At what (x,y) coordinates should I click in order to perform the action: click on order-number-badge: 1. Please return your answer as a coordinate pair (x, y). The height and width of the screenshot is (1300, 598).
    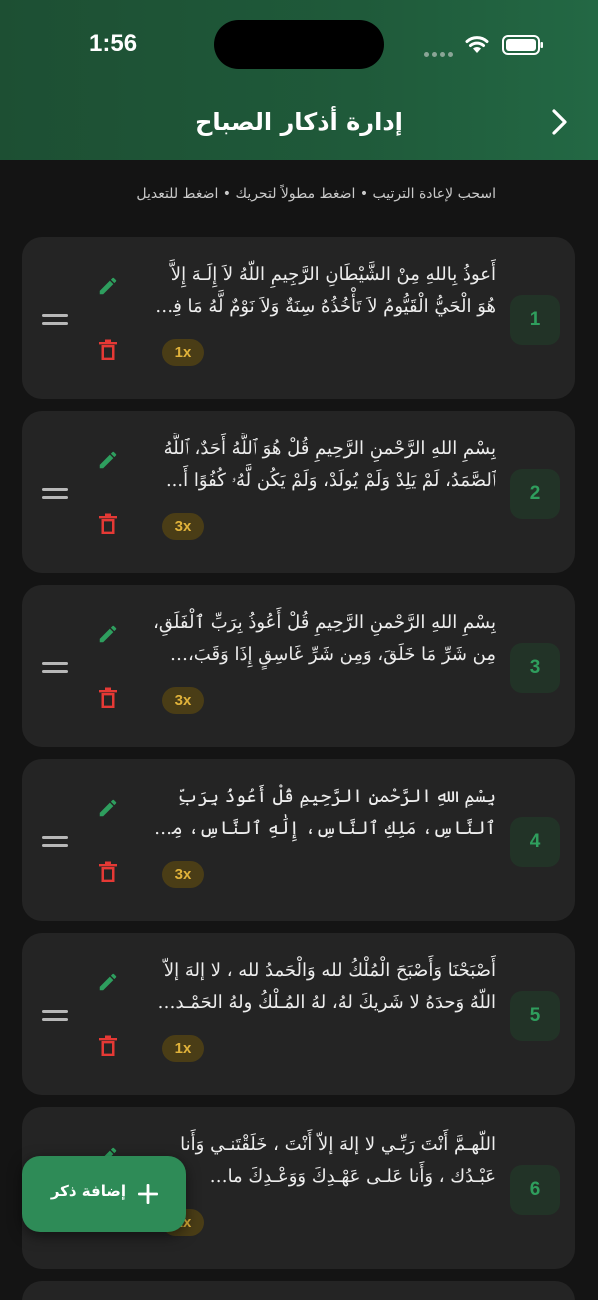
    Looking at the image, I should click on (535, 320).